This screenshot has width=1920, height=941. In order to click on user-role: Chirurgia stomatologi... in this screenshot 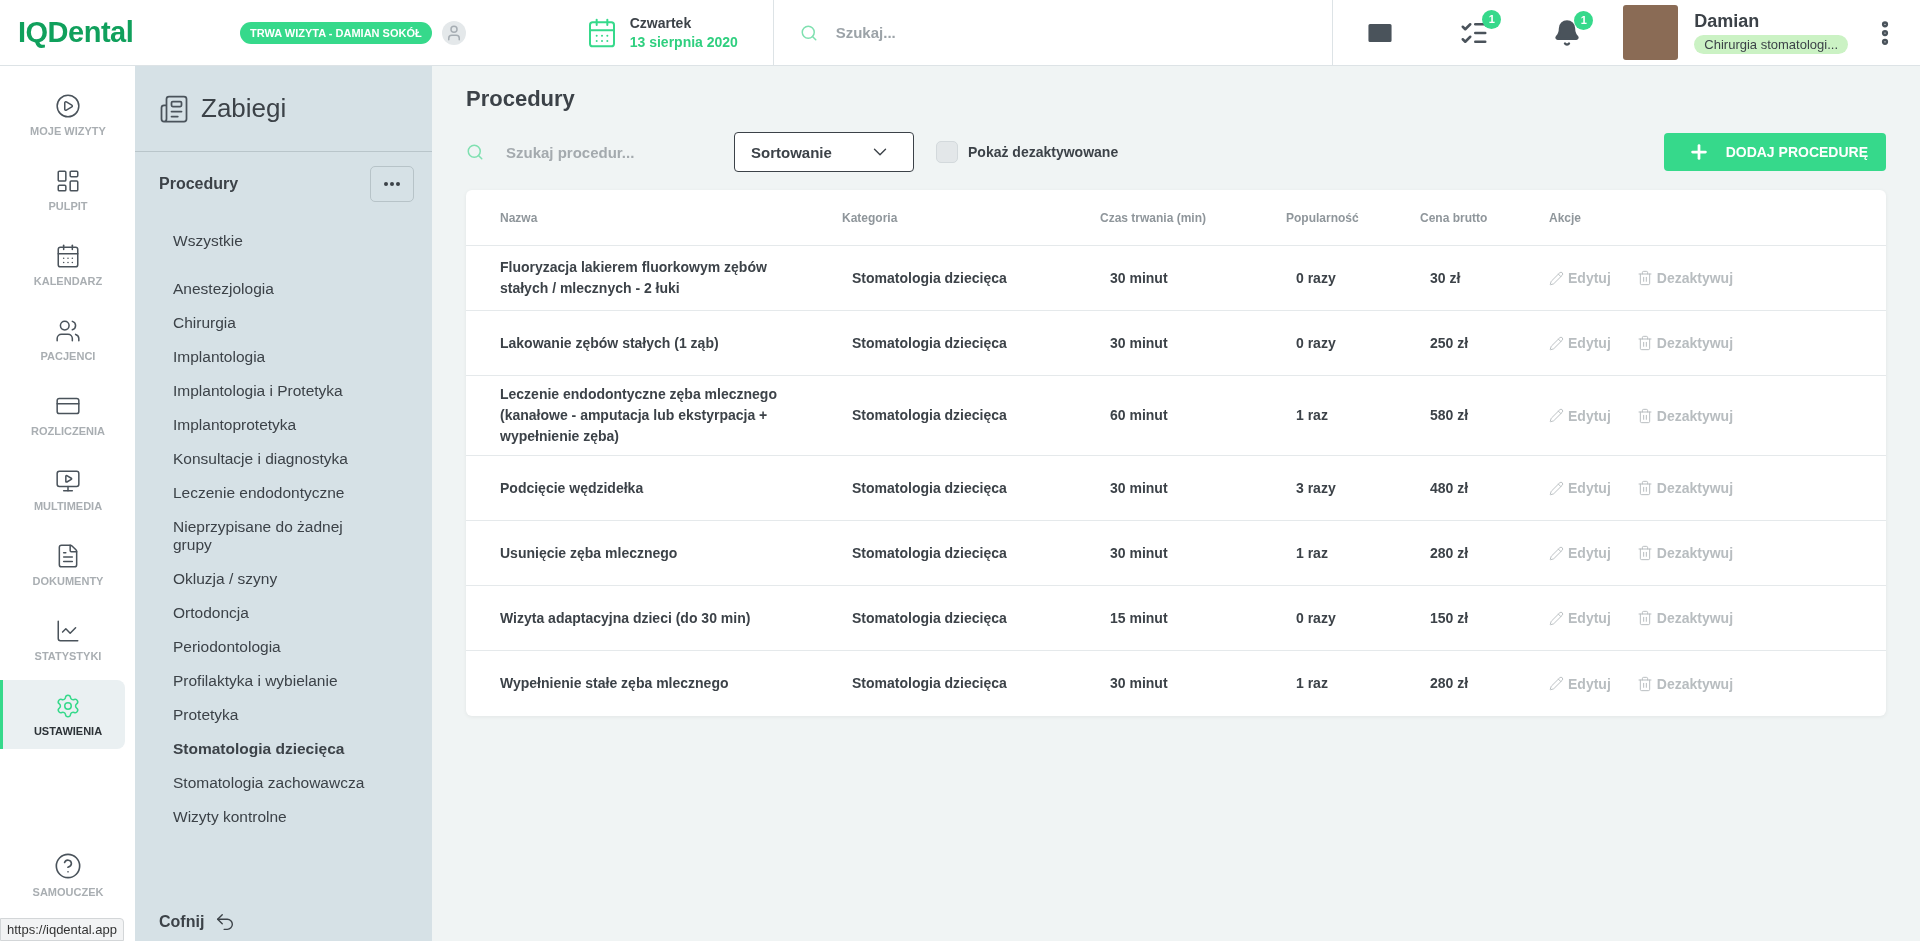, I will do `click(1771, 44)`.